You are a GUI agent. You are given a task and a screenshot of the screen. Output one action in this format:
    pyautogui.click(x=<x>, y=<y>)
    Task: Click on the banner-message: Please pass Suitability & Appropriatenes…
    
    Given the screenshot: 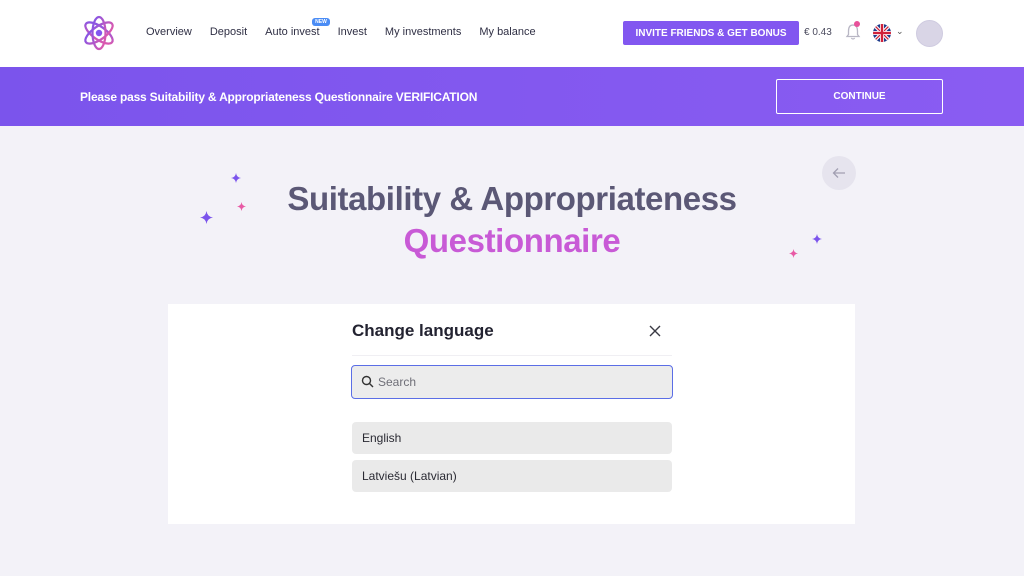 What is the action you would take?
    pyautogui.click(x=279, y=97)
    